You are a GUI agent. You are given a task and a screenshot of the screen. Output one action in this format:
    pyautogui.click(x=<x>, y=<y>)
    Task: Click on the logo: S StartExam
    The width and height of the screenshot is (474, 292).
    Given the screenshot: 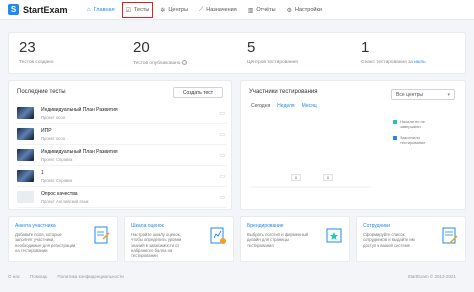 What is the action you would take?
    pyautogui.click(x=38, y=9)
    